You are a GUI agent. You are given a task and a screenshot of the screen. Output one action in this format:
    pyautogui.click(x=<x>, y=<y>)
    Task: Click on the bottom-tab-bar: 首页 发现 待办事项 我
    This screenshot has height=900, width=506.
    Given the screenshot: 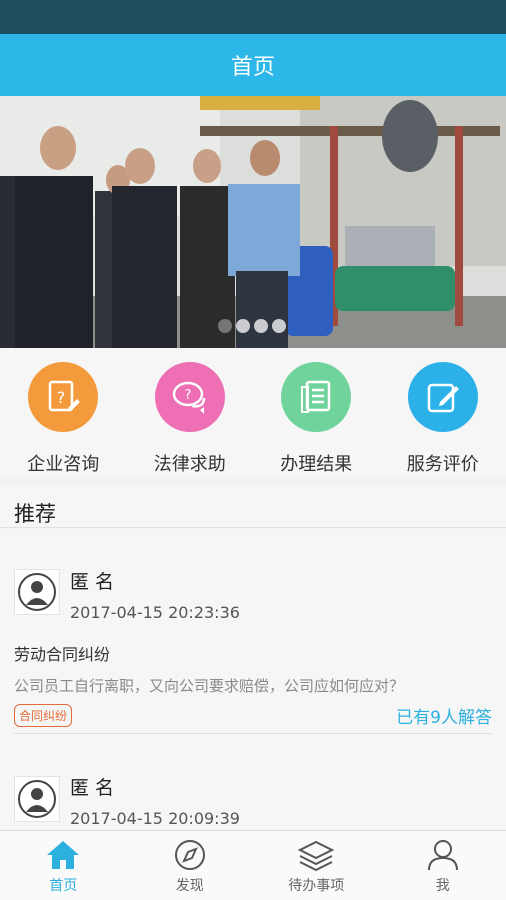 What is the action you would take?
    pyautogui.click(x=253, y=865)
    